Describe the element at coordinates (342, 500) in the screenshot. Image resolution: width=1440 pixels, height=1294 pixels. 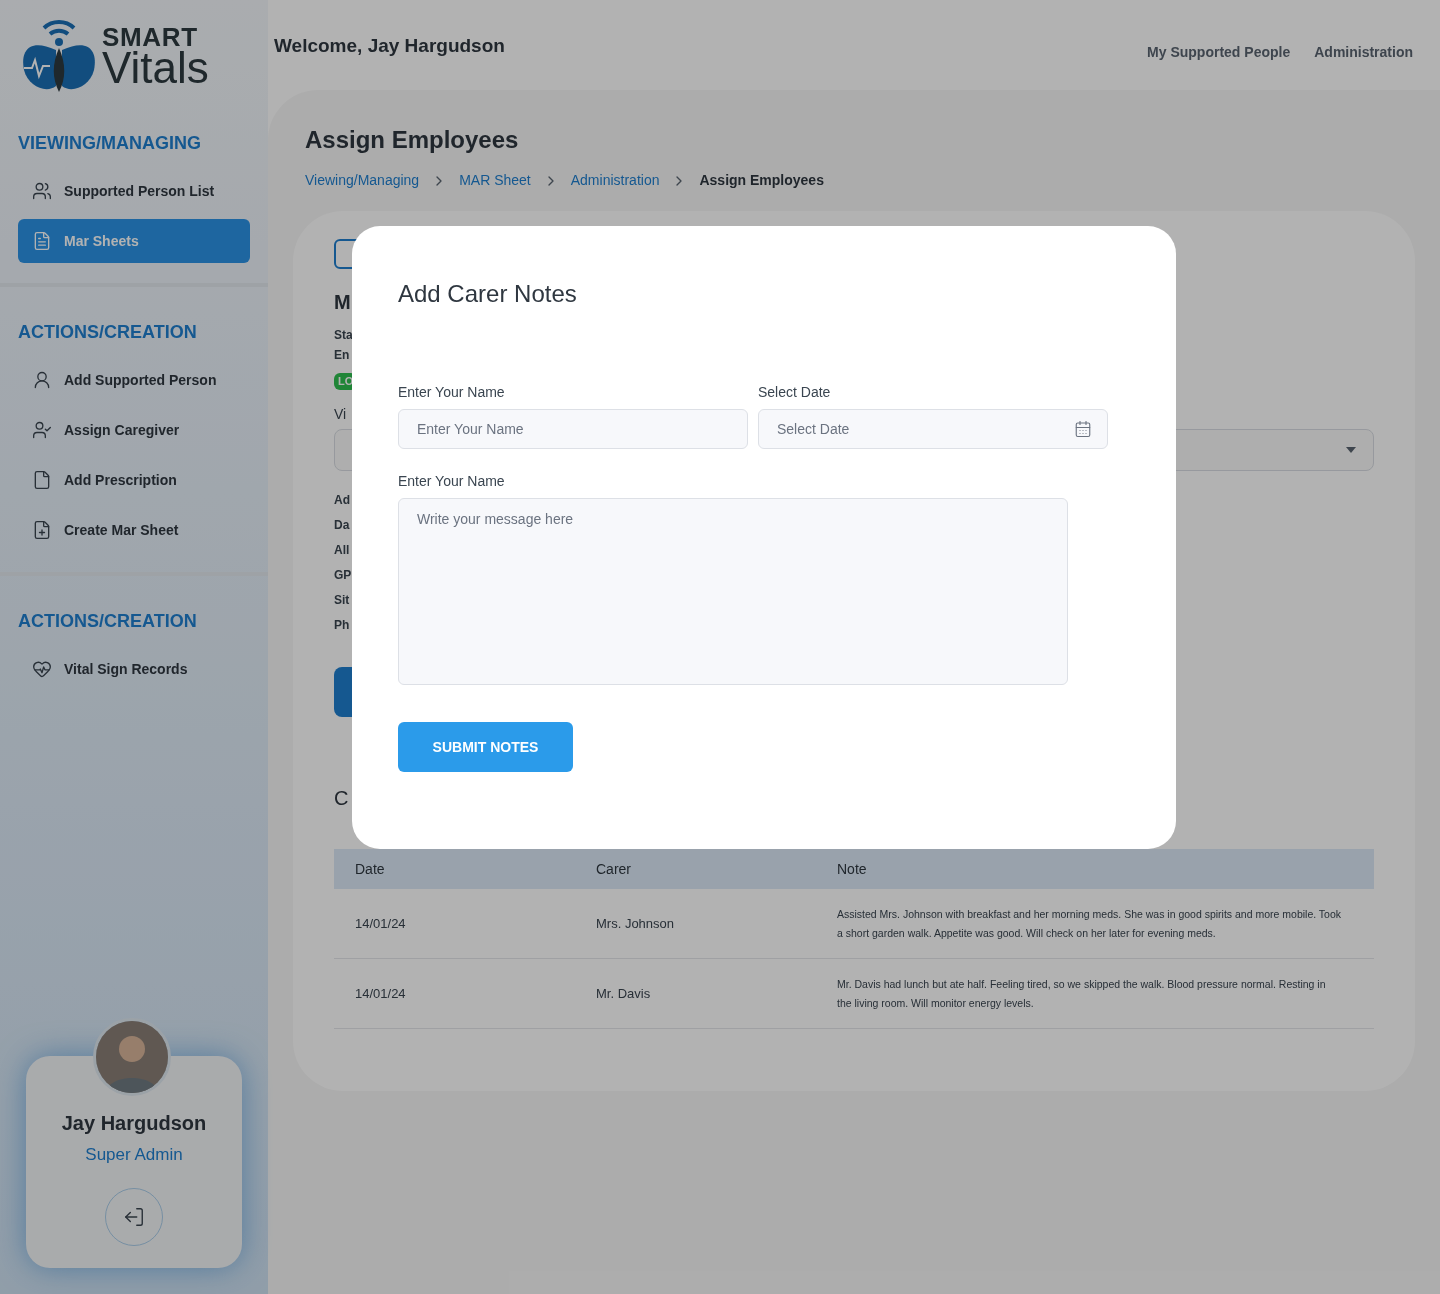
I see `detail-text: Ad` at that location.